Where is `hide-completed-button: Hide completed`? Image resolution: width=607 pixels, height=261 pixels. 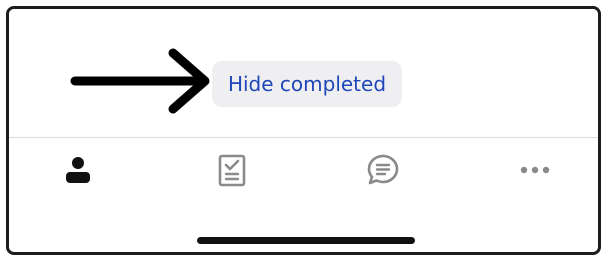
hide-completed-button: Hide completed is located at coordinates (307, 84).